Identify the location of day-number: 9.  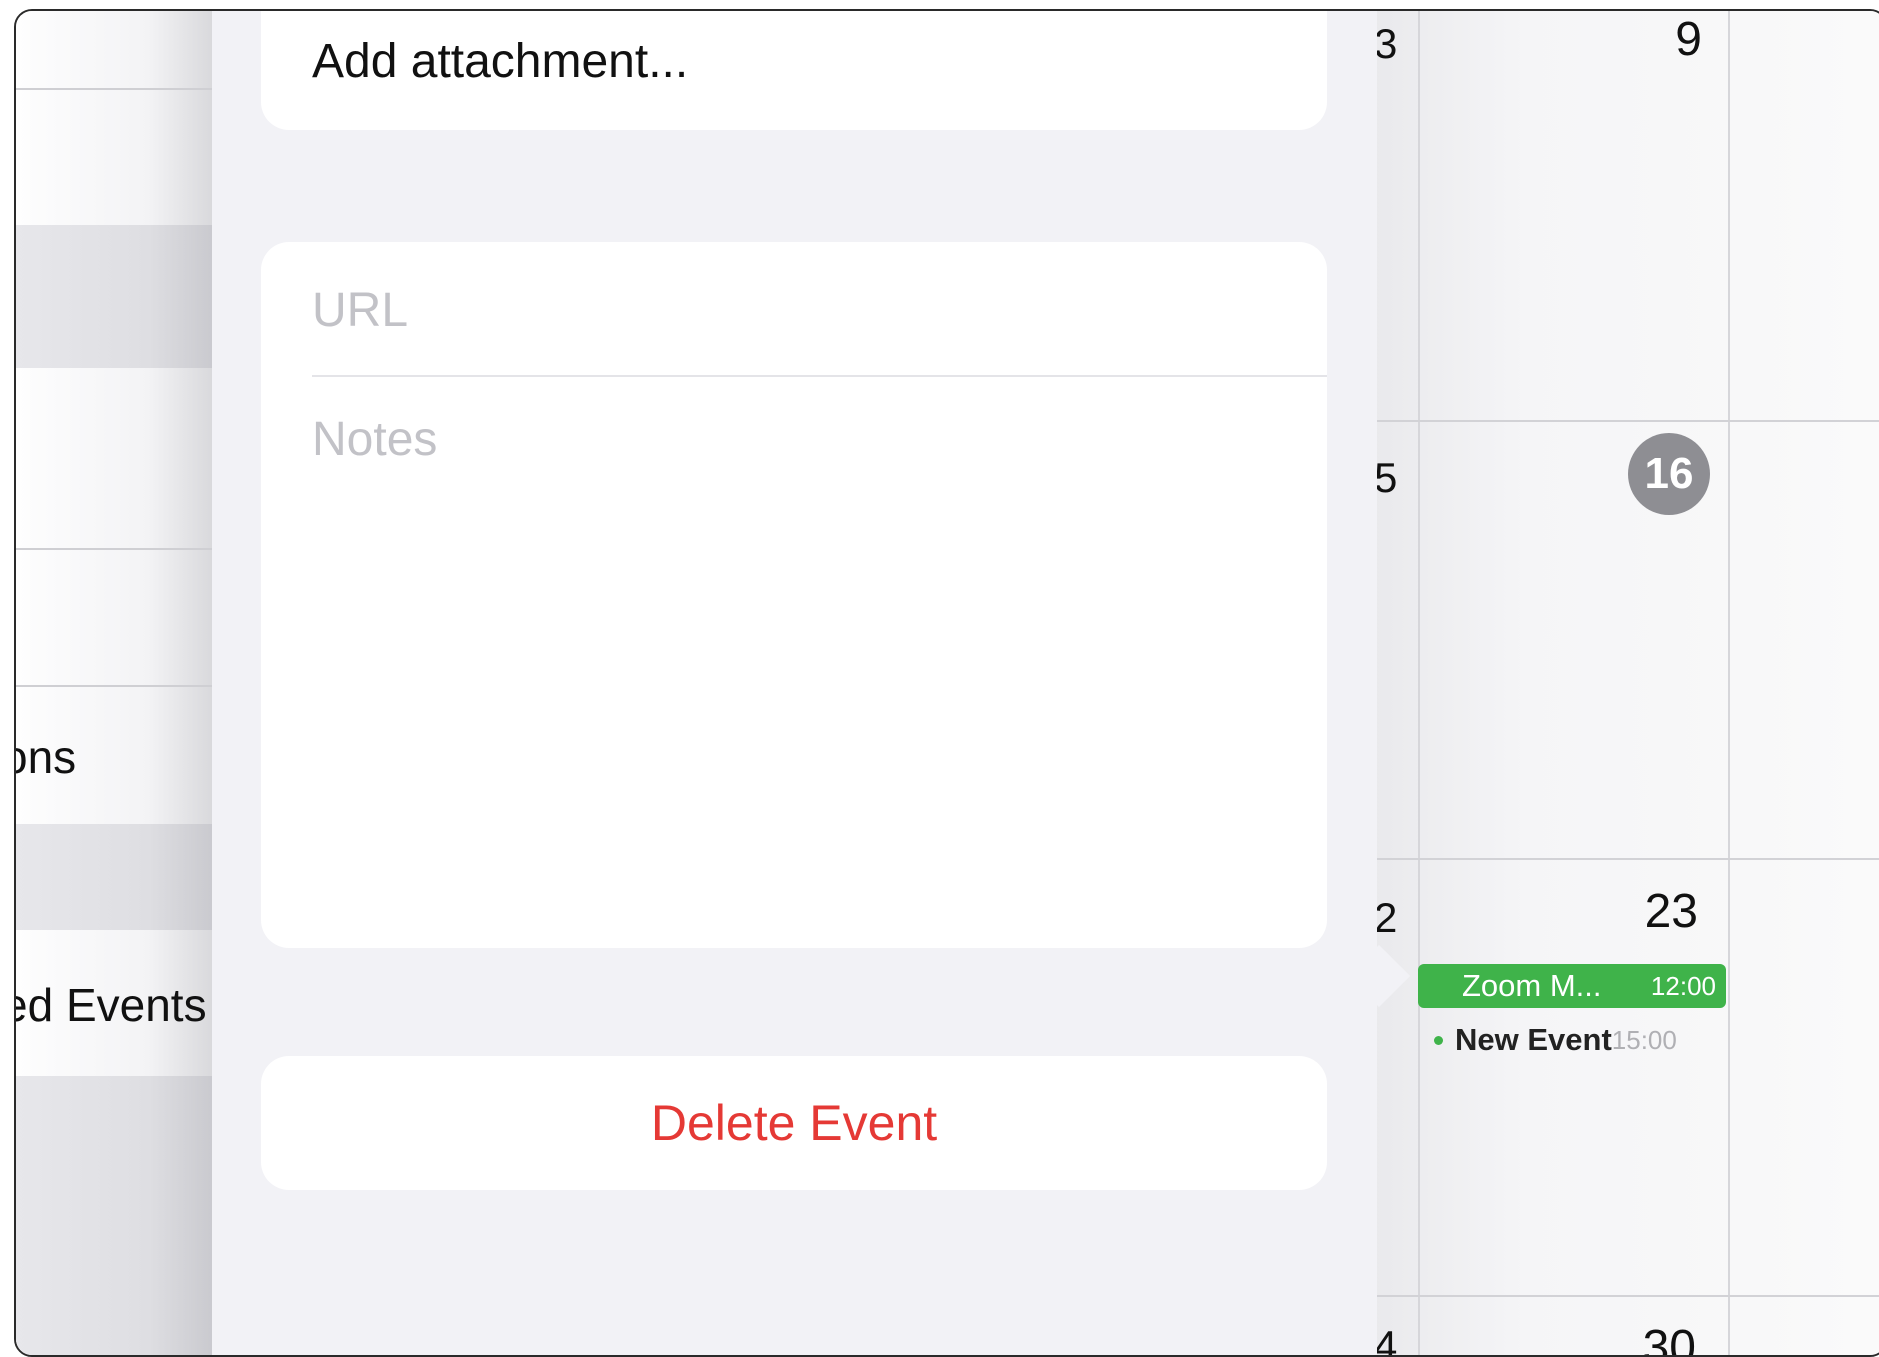
(1672, 39).